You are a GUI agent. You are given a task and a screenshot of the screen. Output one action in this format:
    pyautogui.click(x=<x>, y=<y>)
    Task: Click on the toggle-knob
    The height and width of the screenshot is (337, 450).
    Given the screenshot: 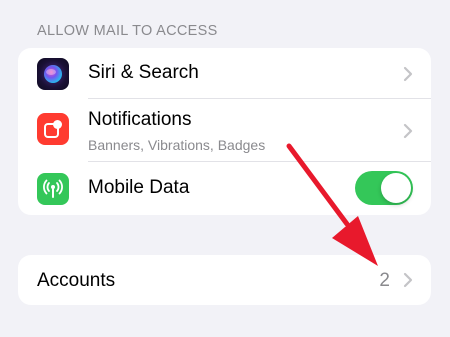 What is the action you would take?
    pyautogui.click(x=396, y=188)
    